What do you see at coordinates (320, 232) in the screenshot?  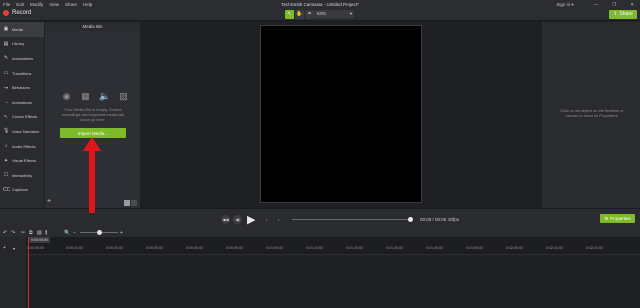 I see `timeline-toolbar: ↶ ↷ ✂ ⧉ ▤ ⫼ 🔍 − +` at bounding box center [320, 232].